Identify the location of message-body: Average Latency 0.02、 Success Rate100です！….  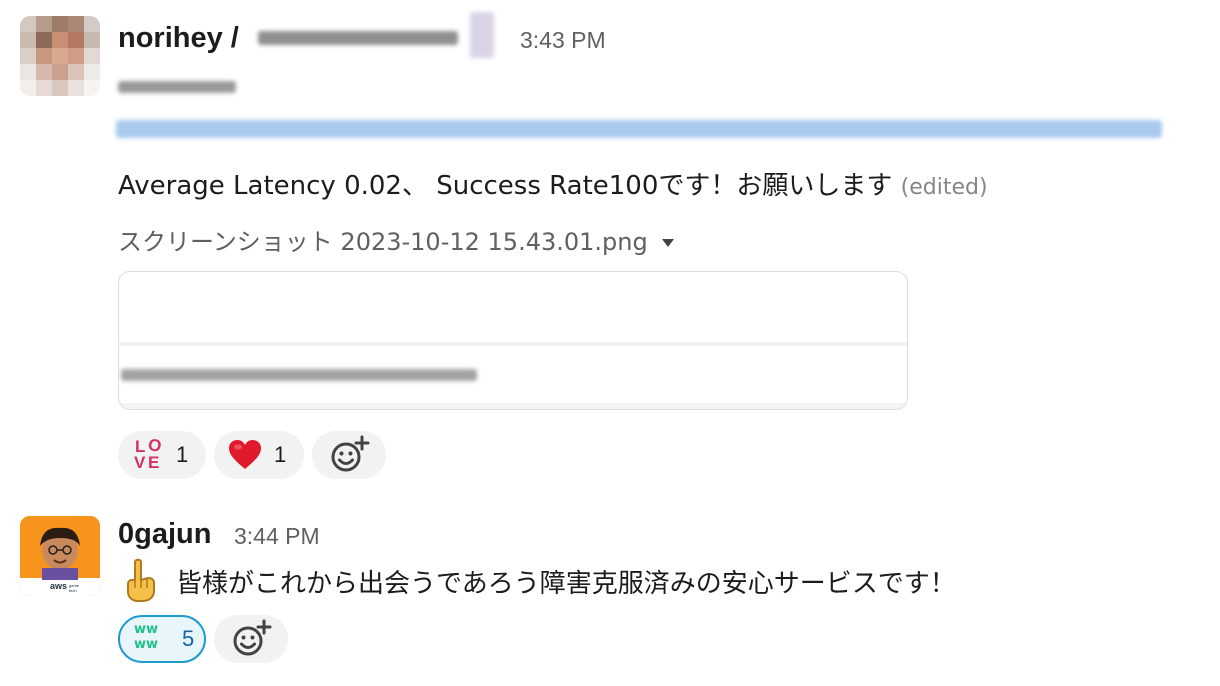
(505, 186).